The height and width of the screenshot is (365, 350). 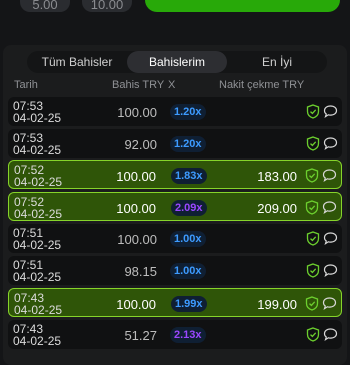 What do you see at coordinates (77, 62) in the screenshot?
I see `tab-all-bets: Tüm Bahisler` at bounding box center [77, 62].